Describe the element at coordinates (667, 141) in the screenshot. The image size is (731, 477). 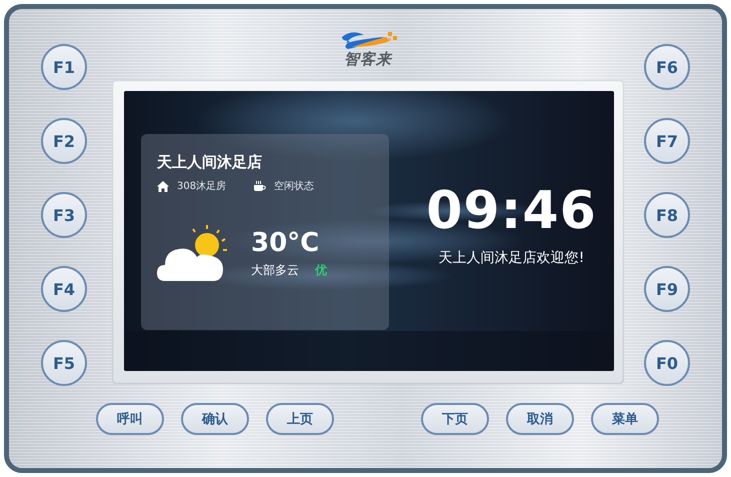
I see `function-key: F7` at that location.